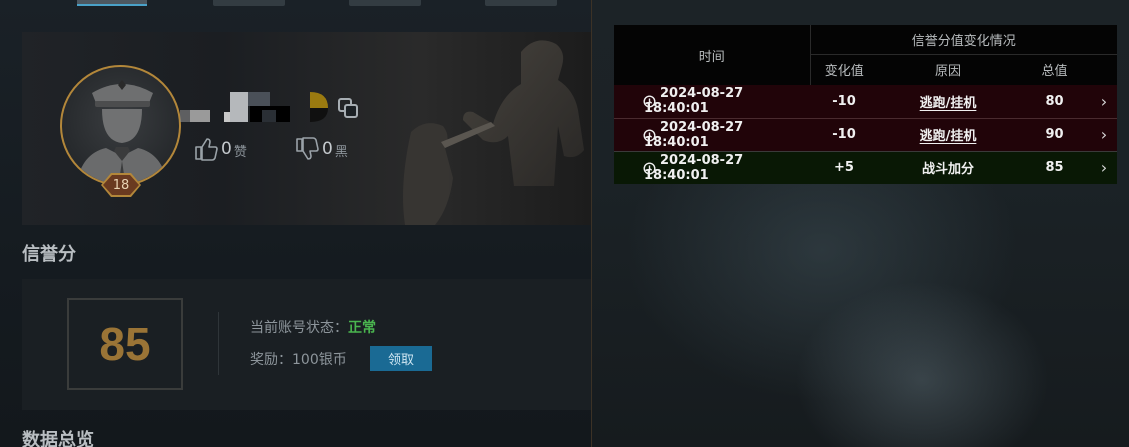 This screenshot has width=1129, height=447. I want to click on credit-score-frame: 85, so click(125, 344).